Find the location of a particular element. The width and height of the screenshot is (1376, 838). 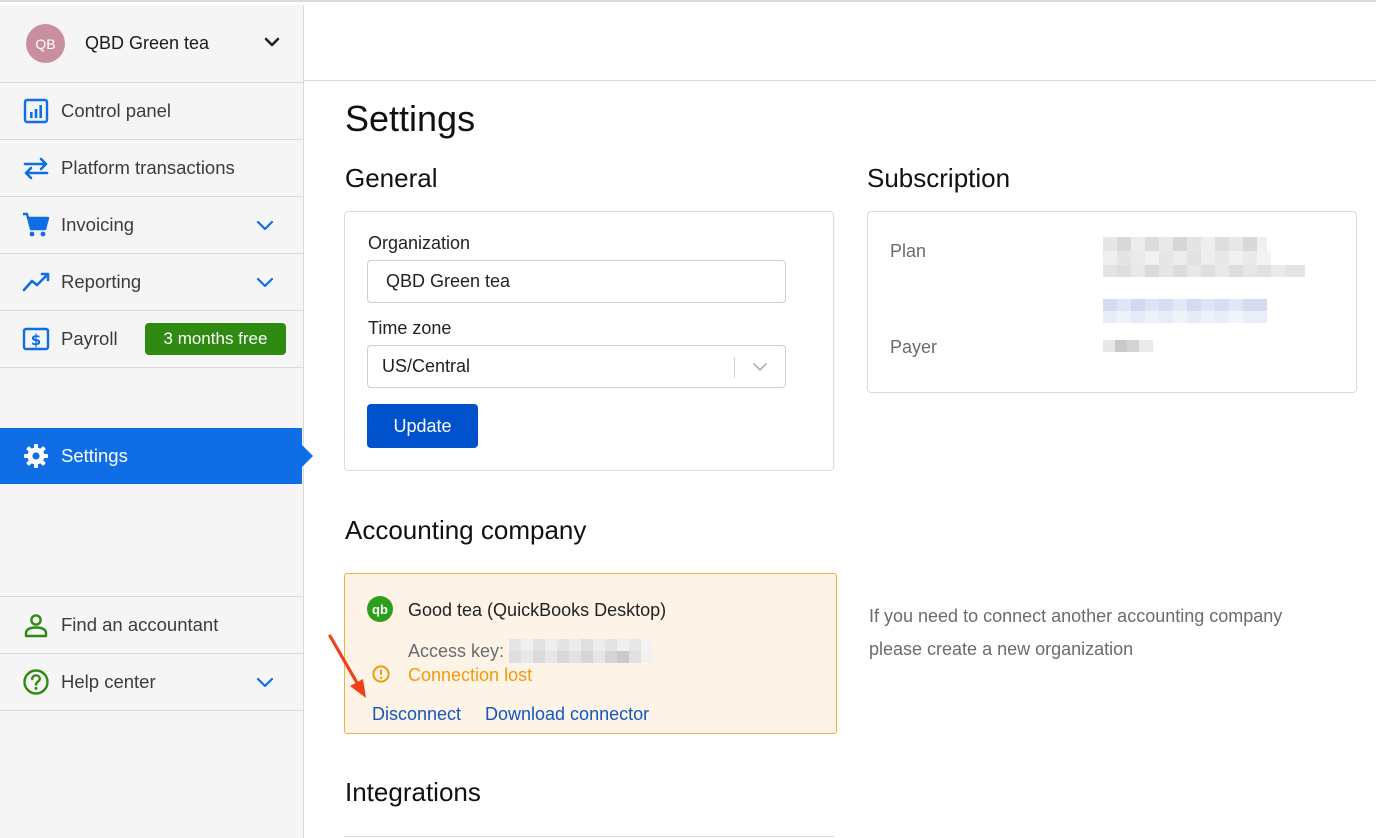

promo-badge: 3 months free is located at coordinates (215, 339).